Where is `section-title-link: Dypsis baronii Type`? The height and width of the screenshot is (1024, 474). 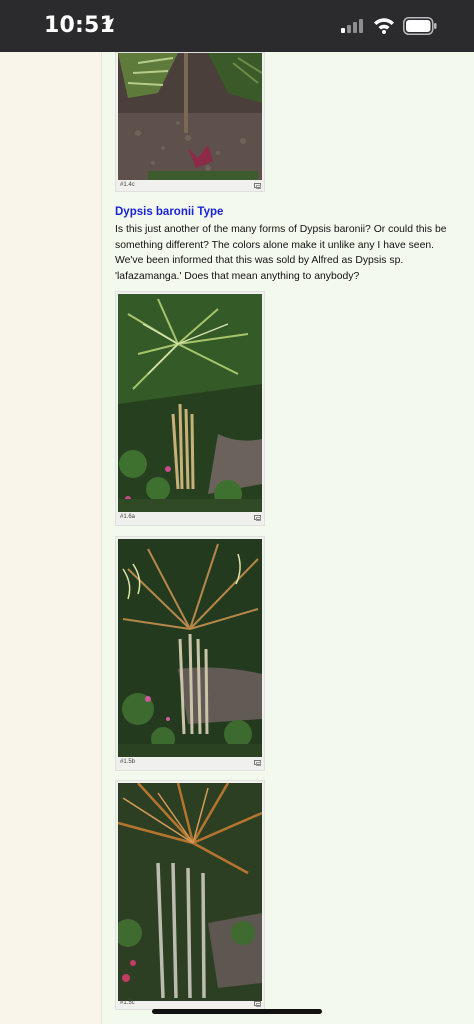
section-title-link: Dypsis baronii Type is located at coordinates (169, 212).